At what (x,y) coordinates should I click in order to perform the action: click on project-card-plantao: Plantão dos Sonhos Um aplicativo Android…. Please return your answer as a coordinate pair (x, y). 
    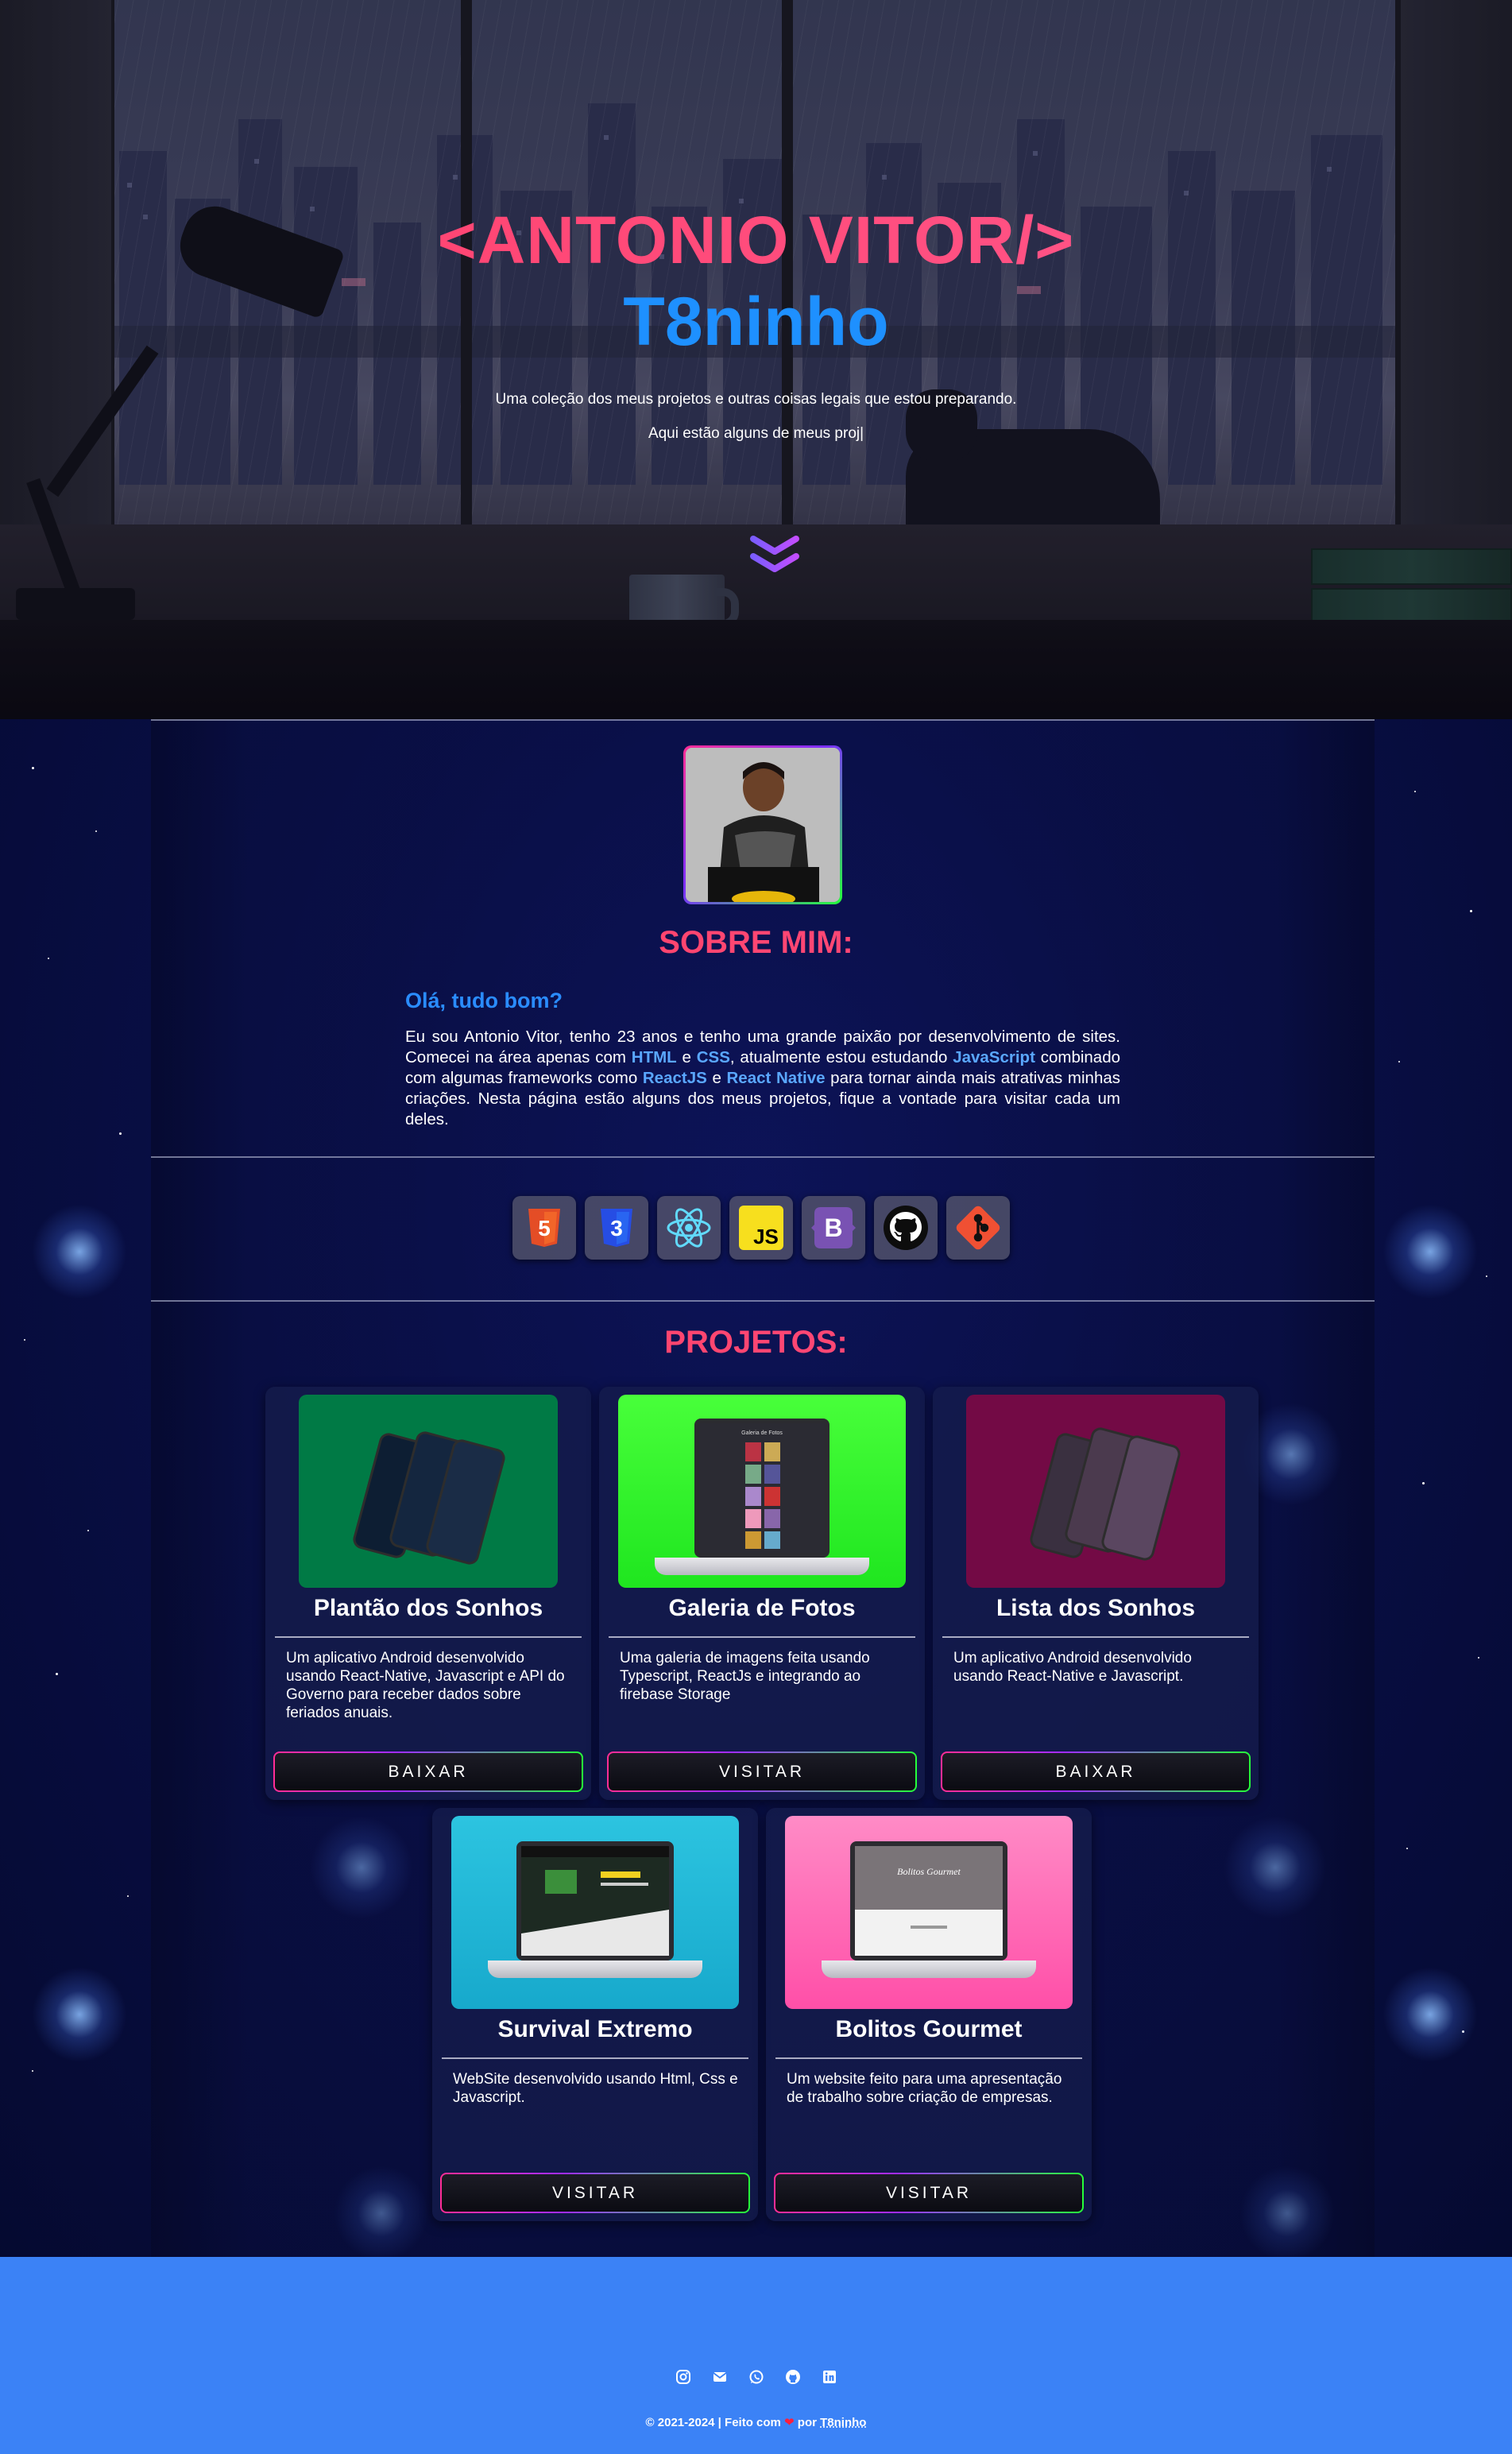
    Looking at the image, I should click on (428, 1594).